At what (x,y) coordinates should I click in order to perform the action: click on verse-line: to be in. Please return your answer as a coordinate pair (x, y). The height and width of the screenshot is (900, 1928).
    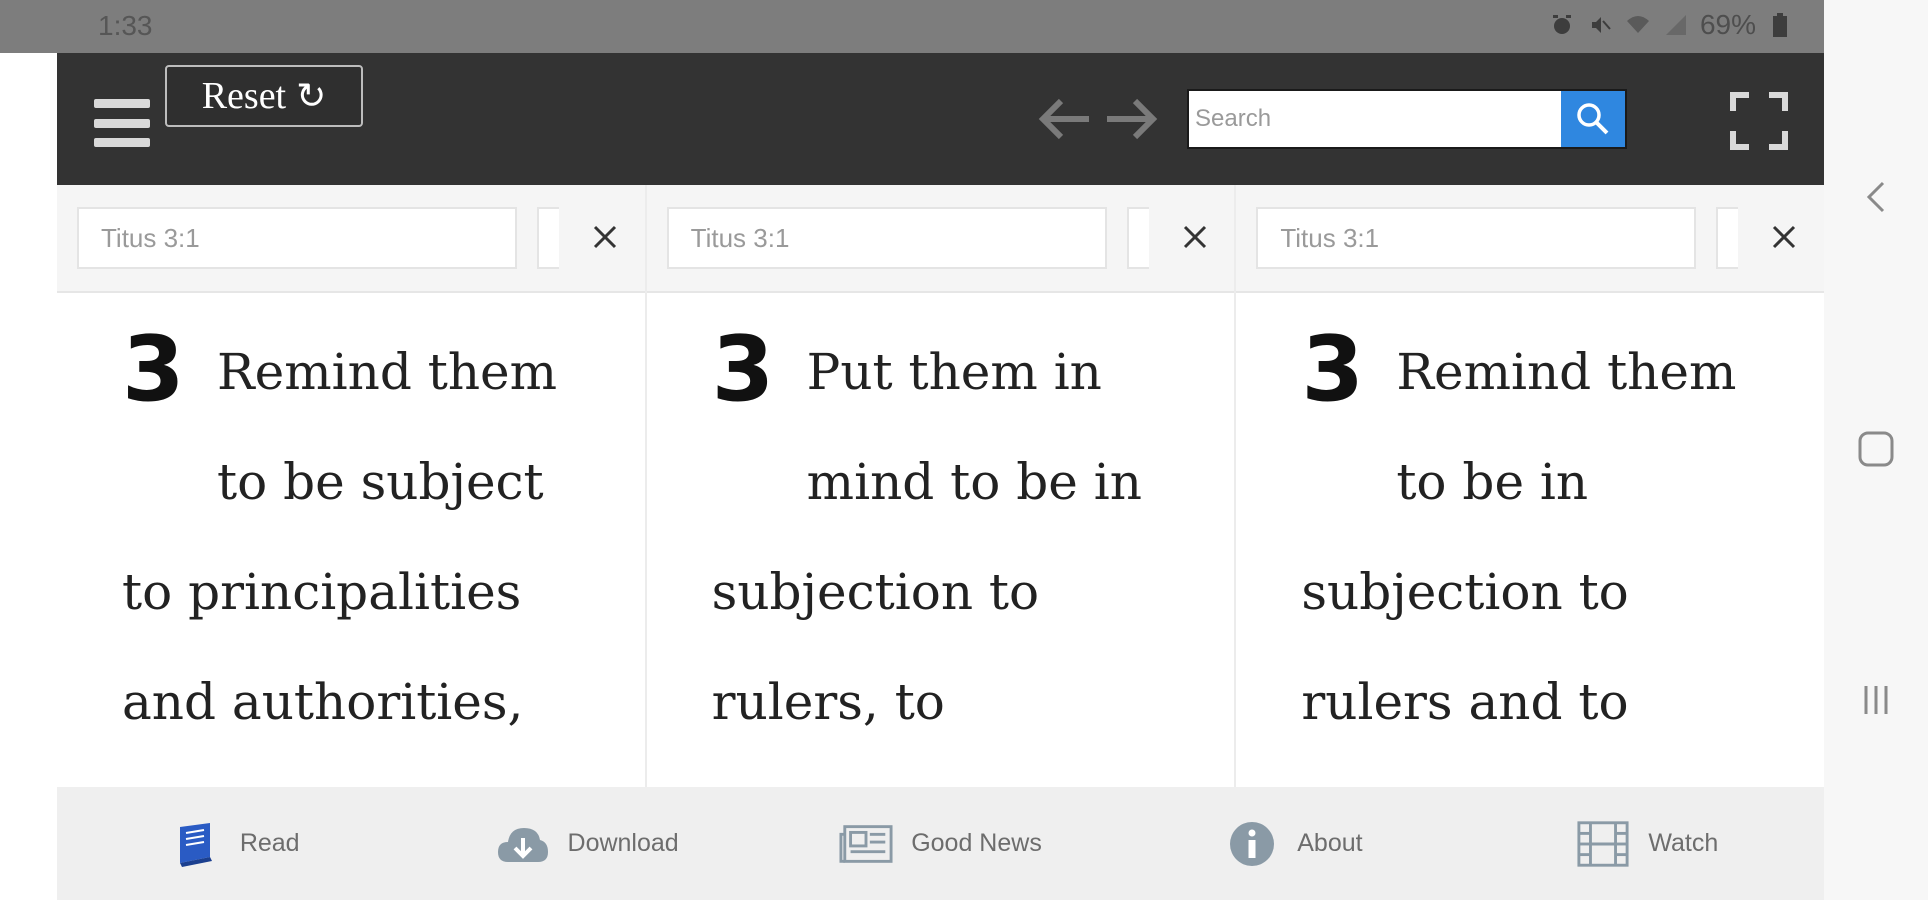
    Looking at the image, I should click on (1492, 482).